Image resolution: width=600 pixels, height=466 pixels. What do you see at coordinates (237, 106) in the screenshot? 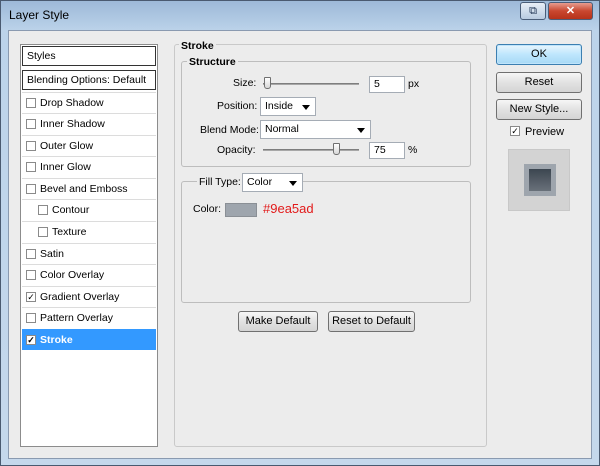
I see `position-label: Position:` at bounding box center [237, 106].